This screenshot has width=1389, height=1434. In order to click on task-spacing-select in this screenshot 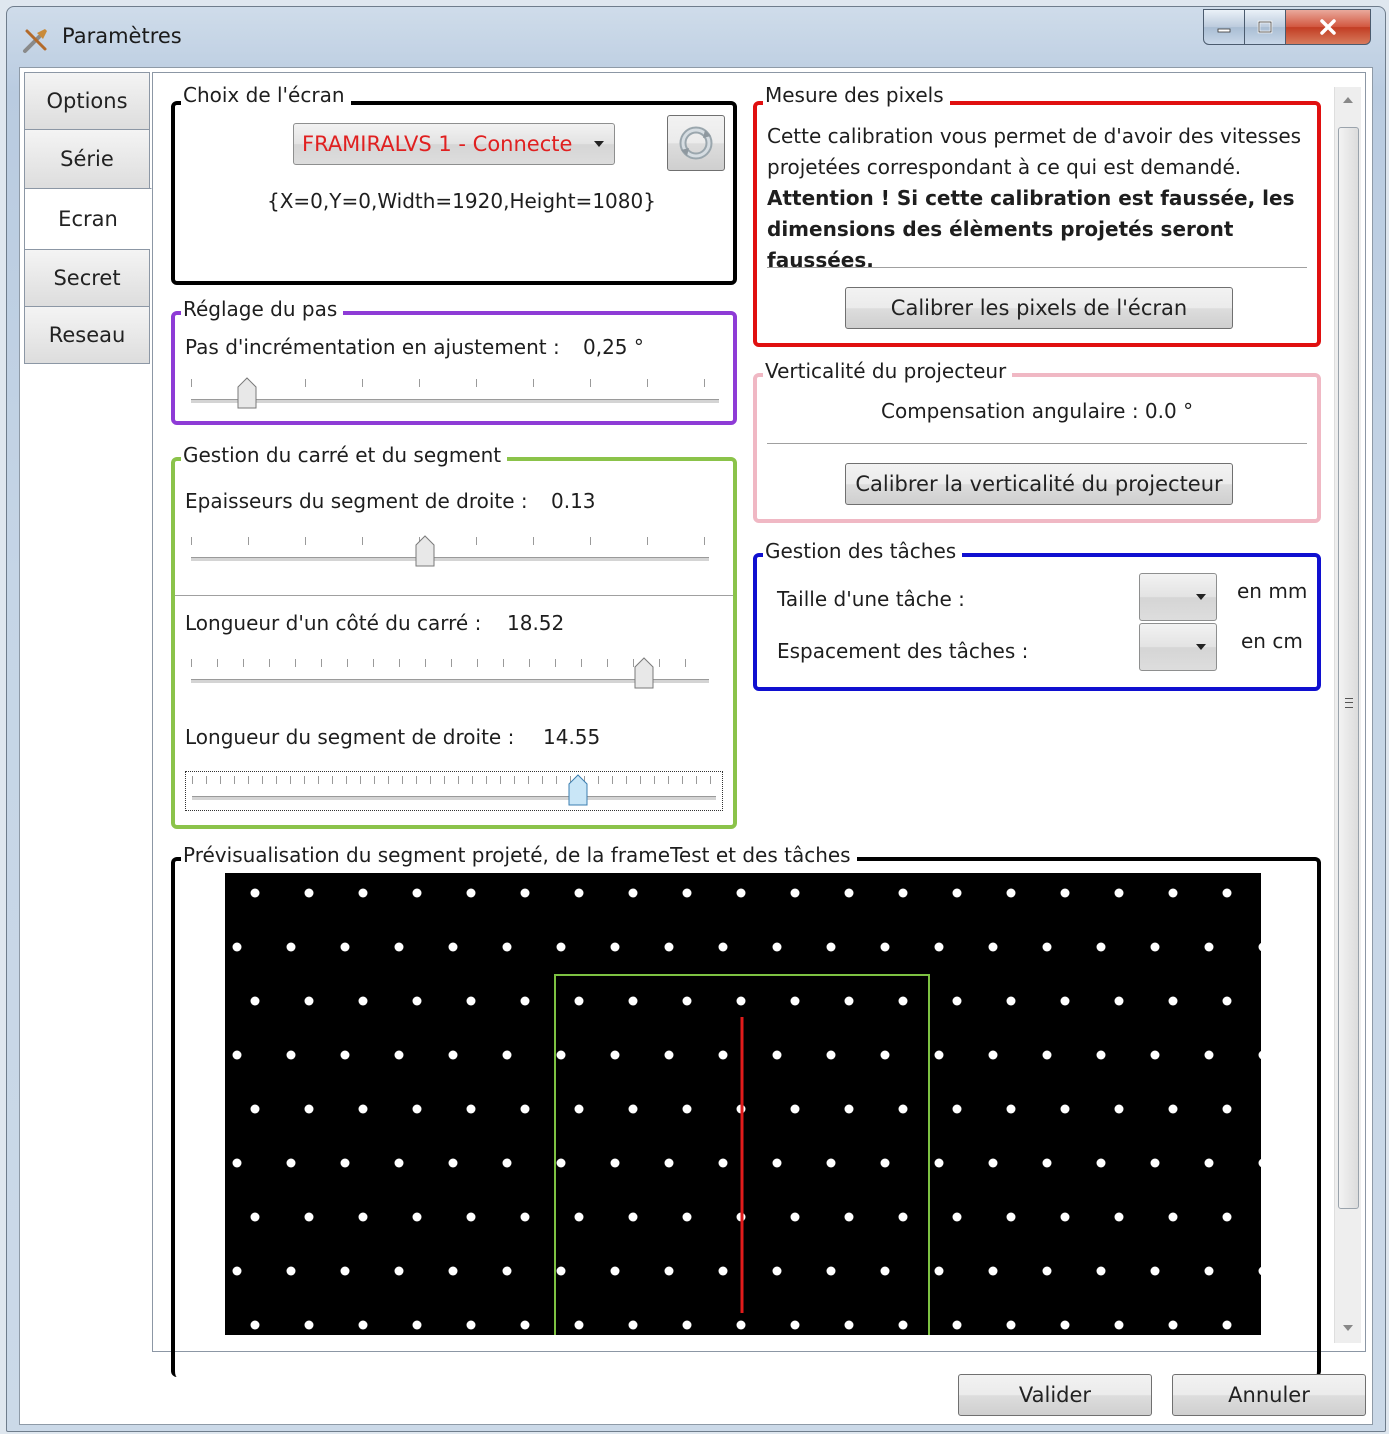, I will do `click(1178, 647)`.